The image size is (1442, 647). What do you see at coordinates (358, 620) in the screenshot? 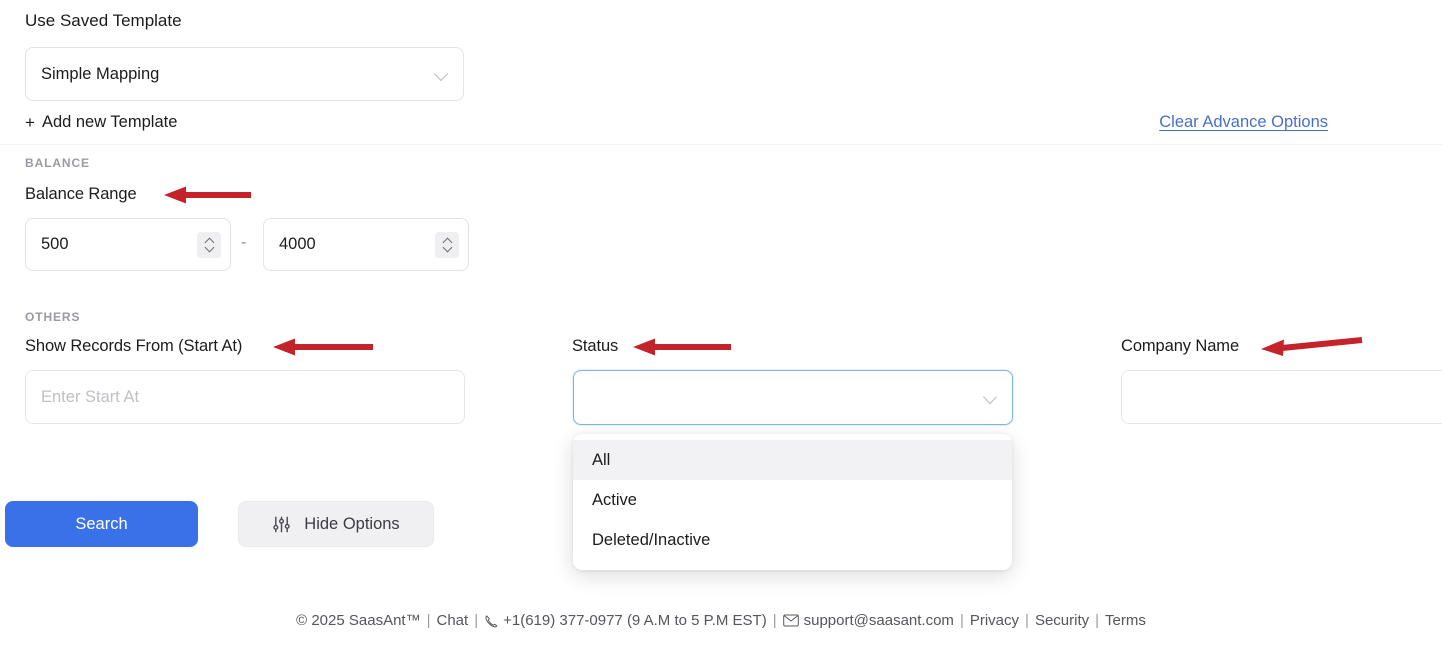
I see `footer-copyright: © 2025 SaasAnt™` at bounding box center [358, 620].